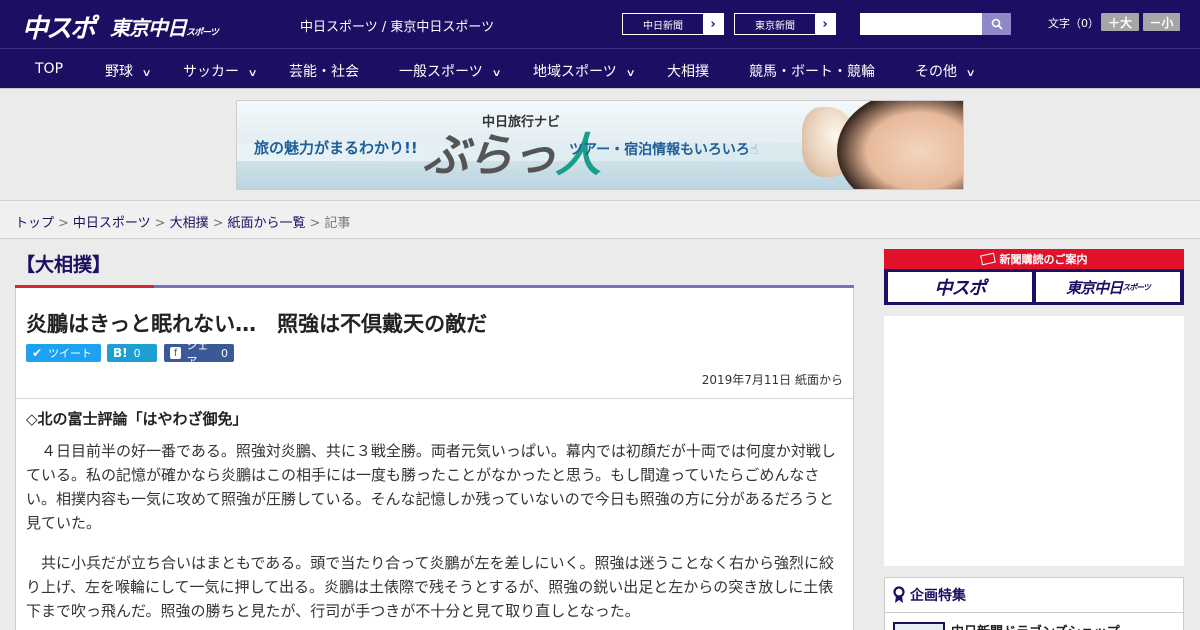 This screenshot has height=630, width=1200. Describe the element at coordinates (663, 26) in the screenshot. I see `chunichi-shimbun-label: 中日新聞` at that location.